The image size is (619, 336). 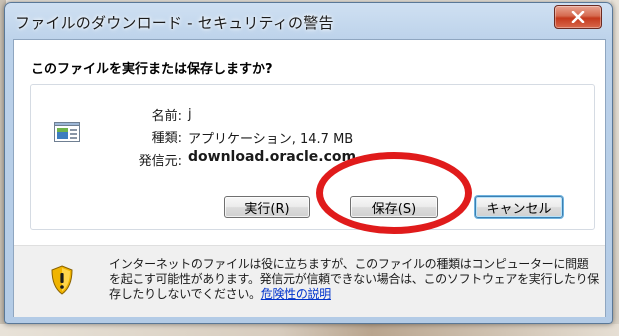 I want to click on close-icon, so click(x=578, y=17).